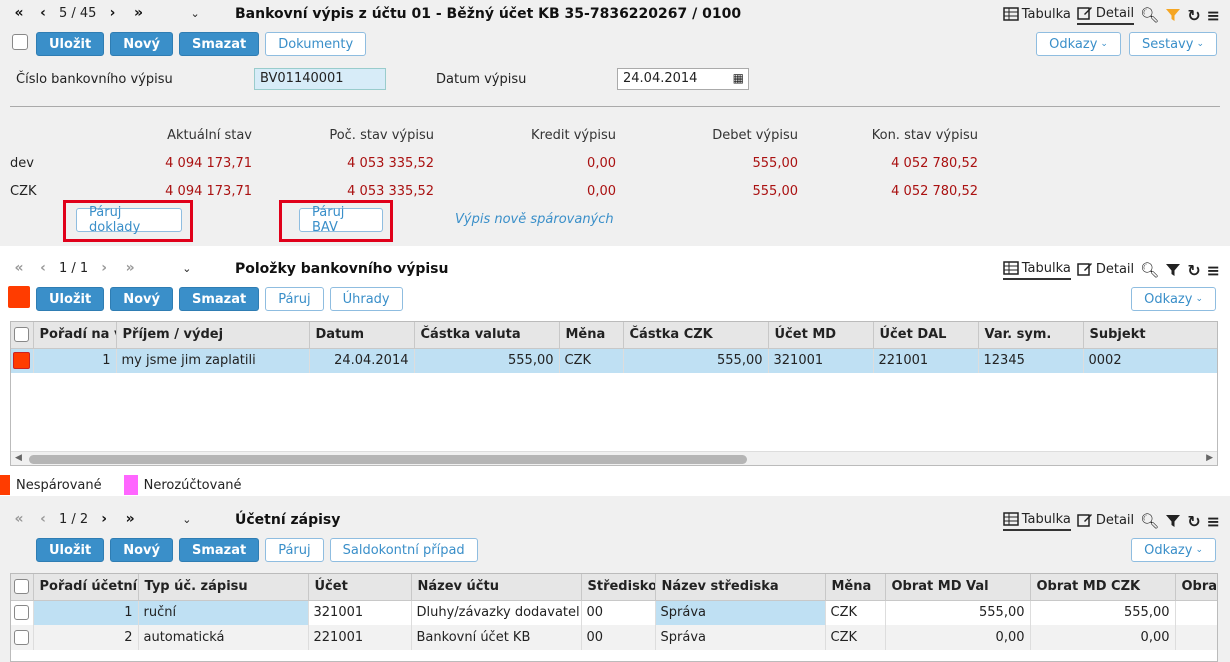 The height and width of the screenshot is (662, 1230). I want to click on column-header: Obrat MD CZK, so click(1103, 587).